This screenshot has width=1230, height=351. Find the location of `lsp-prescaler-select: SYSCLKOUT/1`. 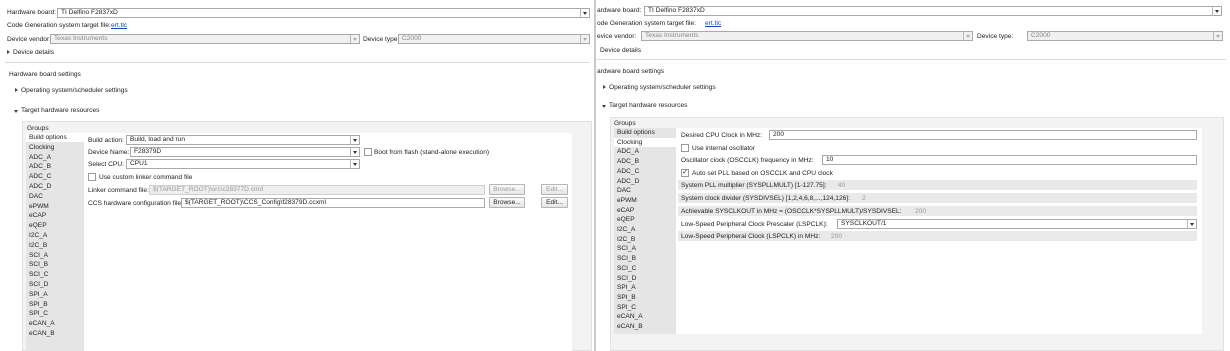

lsp-prescaler-select: SYSCLKOUT/1 is located at coordinates (1017, 224).